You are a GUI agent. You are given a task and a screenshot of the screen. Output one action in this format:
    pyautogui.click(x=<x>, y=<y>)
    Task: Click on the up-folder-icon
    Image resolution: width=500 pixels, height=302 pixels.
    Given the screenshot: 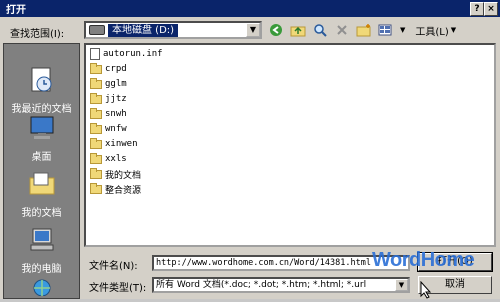 What is the action you would take?
    pyautogui.click(x=298, y=31)
    